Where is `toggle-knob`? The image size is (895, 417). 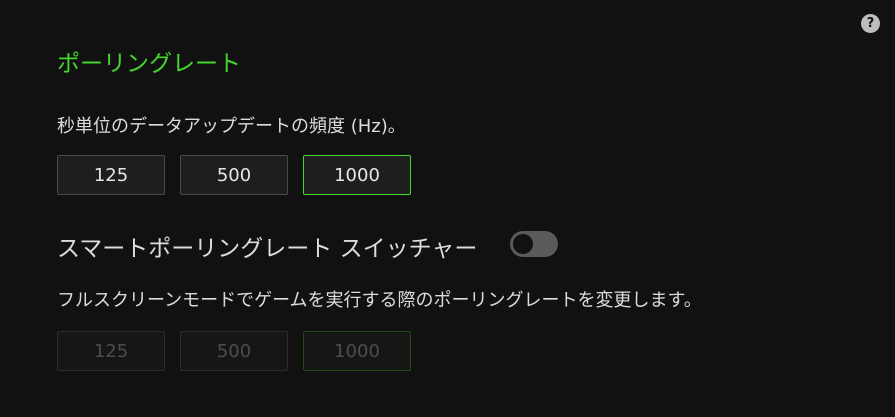 toggle-knob is located at coordinates (523, 244).